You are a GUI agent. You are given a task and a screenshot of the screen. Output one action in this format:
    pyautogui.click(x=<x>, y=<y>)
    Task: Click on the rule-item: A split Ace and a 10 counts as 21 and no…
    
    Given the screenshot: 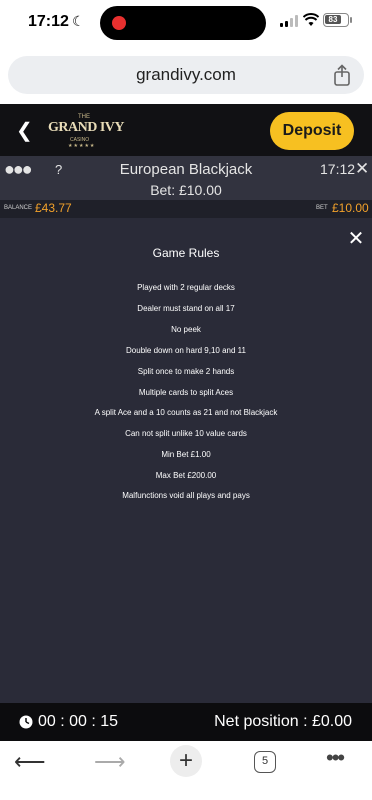 What is the action you would take?
    pyautogui.click(x=186, y=412)
    